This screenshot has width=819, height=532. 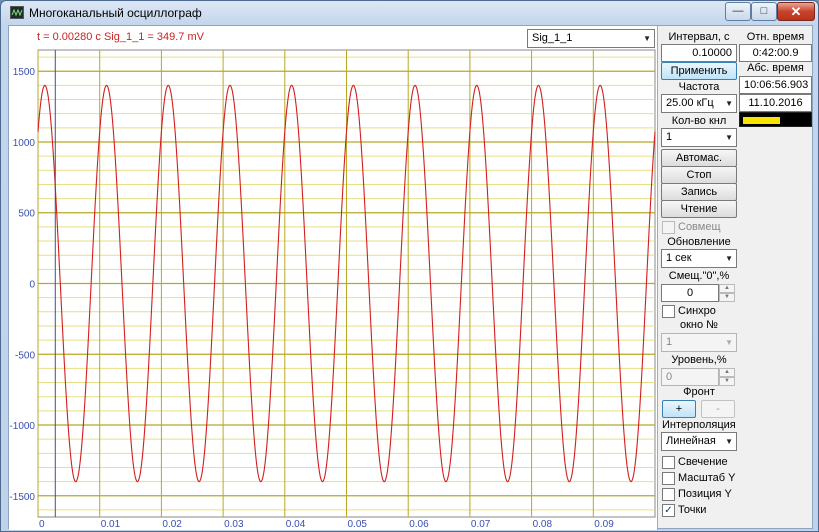 What do you see at coordinates (669, 137) in the screenshot?
I see `channels-count-value: 1` at bounding box center [669, 137].